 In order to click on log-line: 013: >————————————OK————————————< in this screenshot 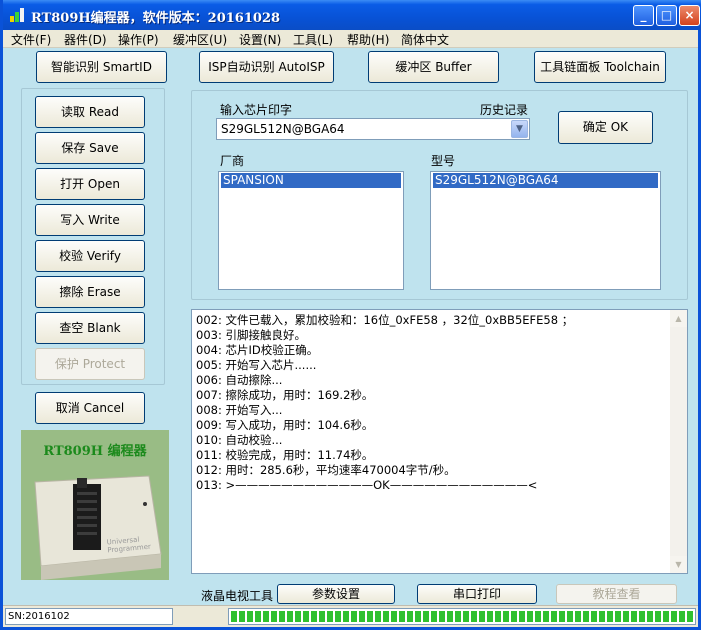, I will do `click(367, 485)`.